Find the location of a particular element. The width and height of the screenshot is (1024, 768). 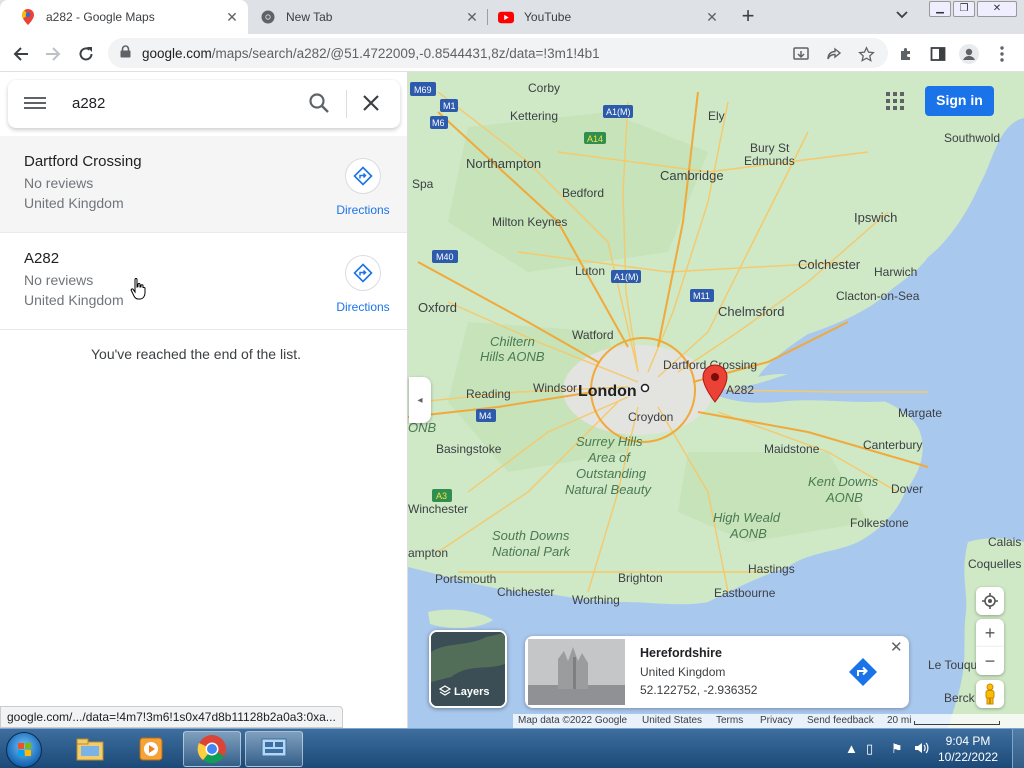

map-label: Margate is located at coordinates (920, 413).